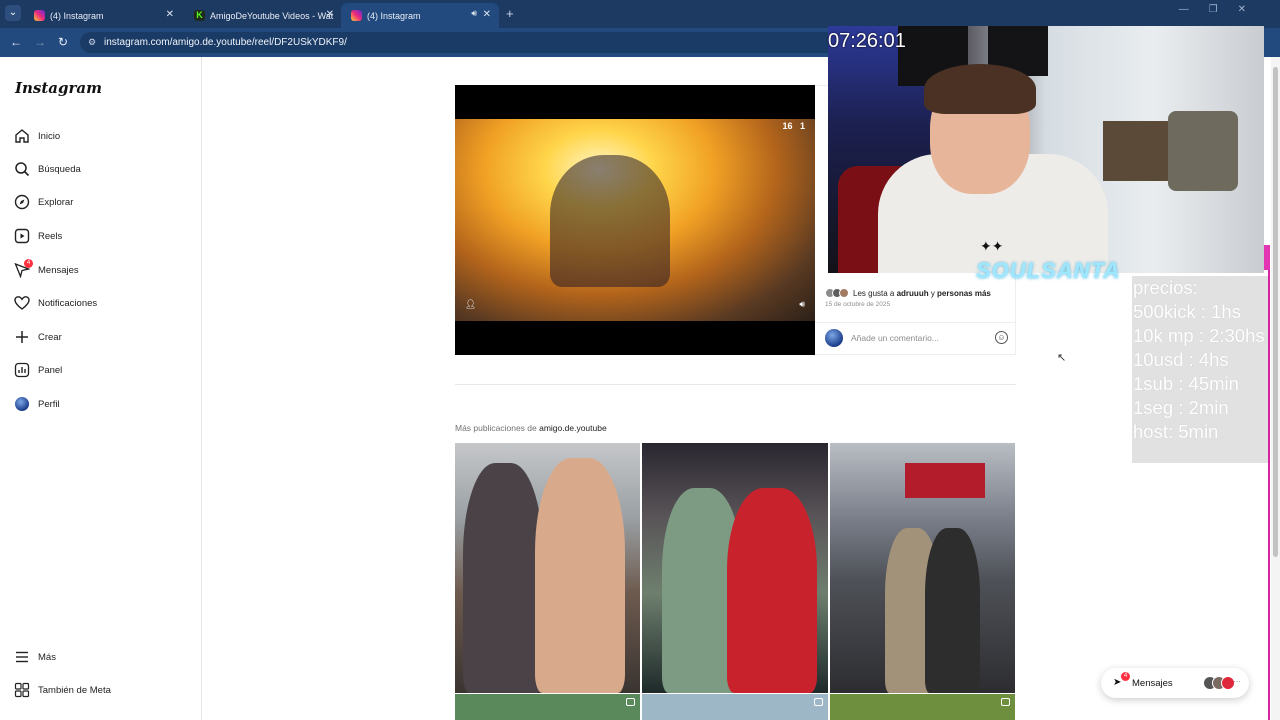 The image size is (1280, 720). I want to click on reload-icon: ↻, so click(63, 42).